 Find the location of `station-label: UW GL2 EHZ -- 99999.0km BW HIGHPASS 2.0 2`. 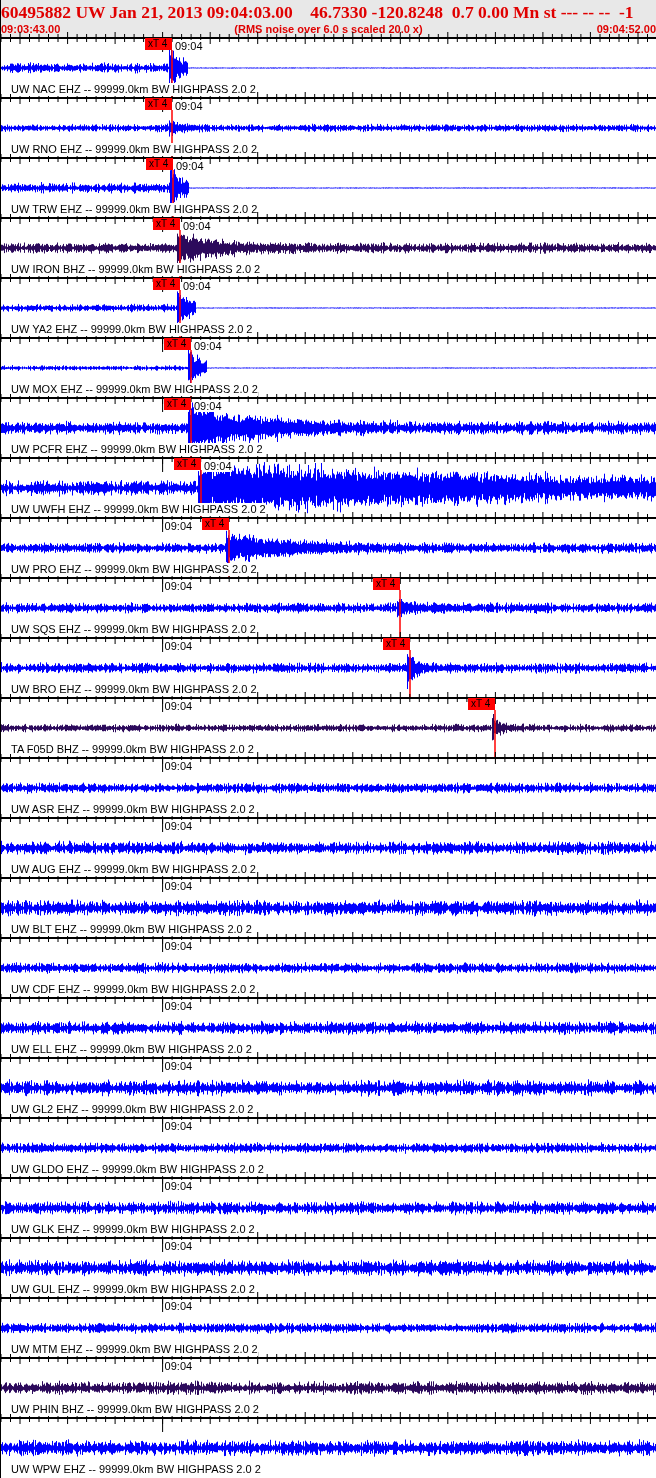

station-label: UW GL2 EHZ -- 99999.0km BW HIGHPASS 2.0 2 is located at coordinates (132, 1109).